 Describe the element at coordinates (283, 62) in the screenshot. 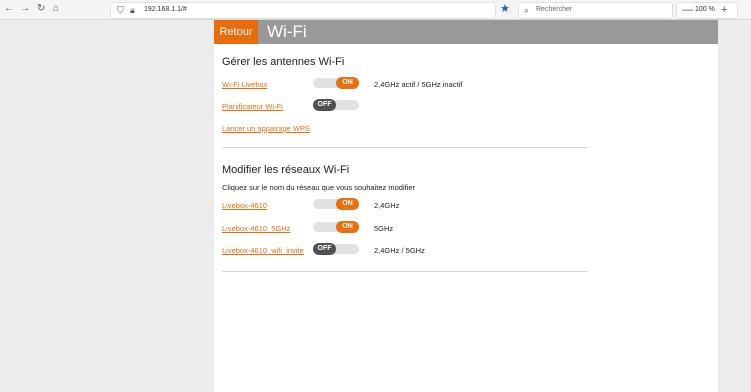

I see `antennas-heading: Gérer les antennes Wi-Fi` at that location.